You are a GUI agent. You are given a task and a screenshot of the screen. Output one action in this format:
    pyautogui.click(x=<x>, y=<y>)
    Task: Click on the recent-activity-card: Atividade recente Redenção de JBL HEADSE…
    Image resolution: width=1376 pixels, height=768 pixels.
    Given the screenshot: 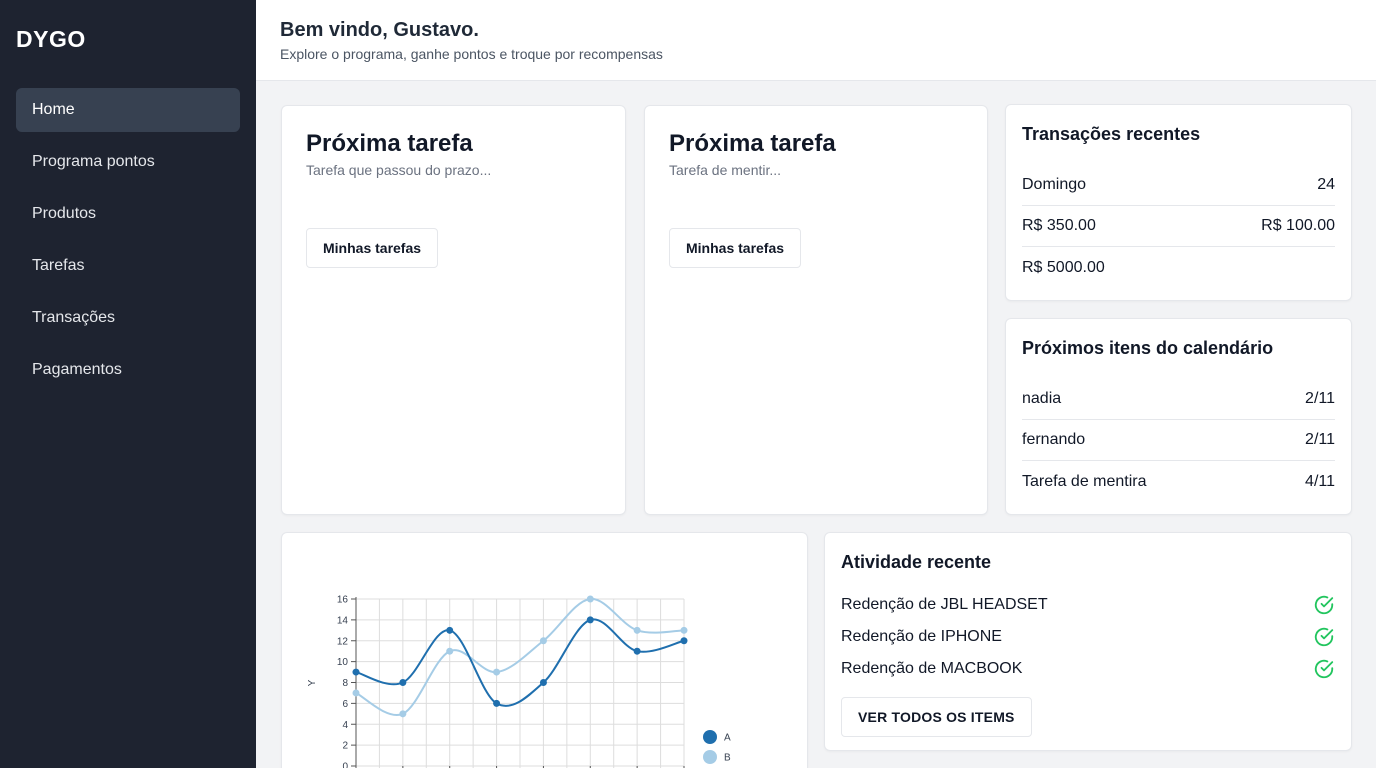 What is the action you would take?
    pyautogui.click(x=1088, y=641)
    